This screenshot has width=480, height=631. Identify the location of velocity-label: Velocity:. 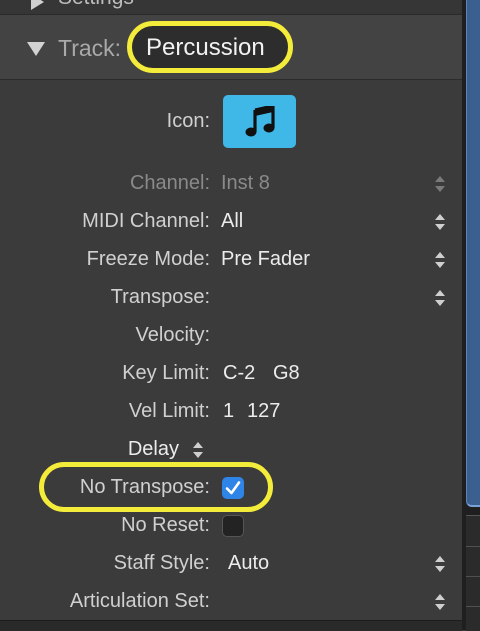
(172, 335).